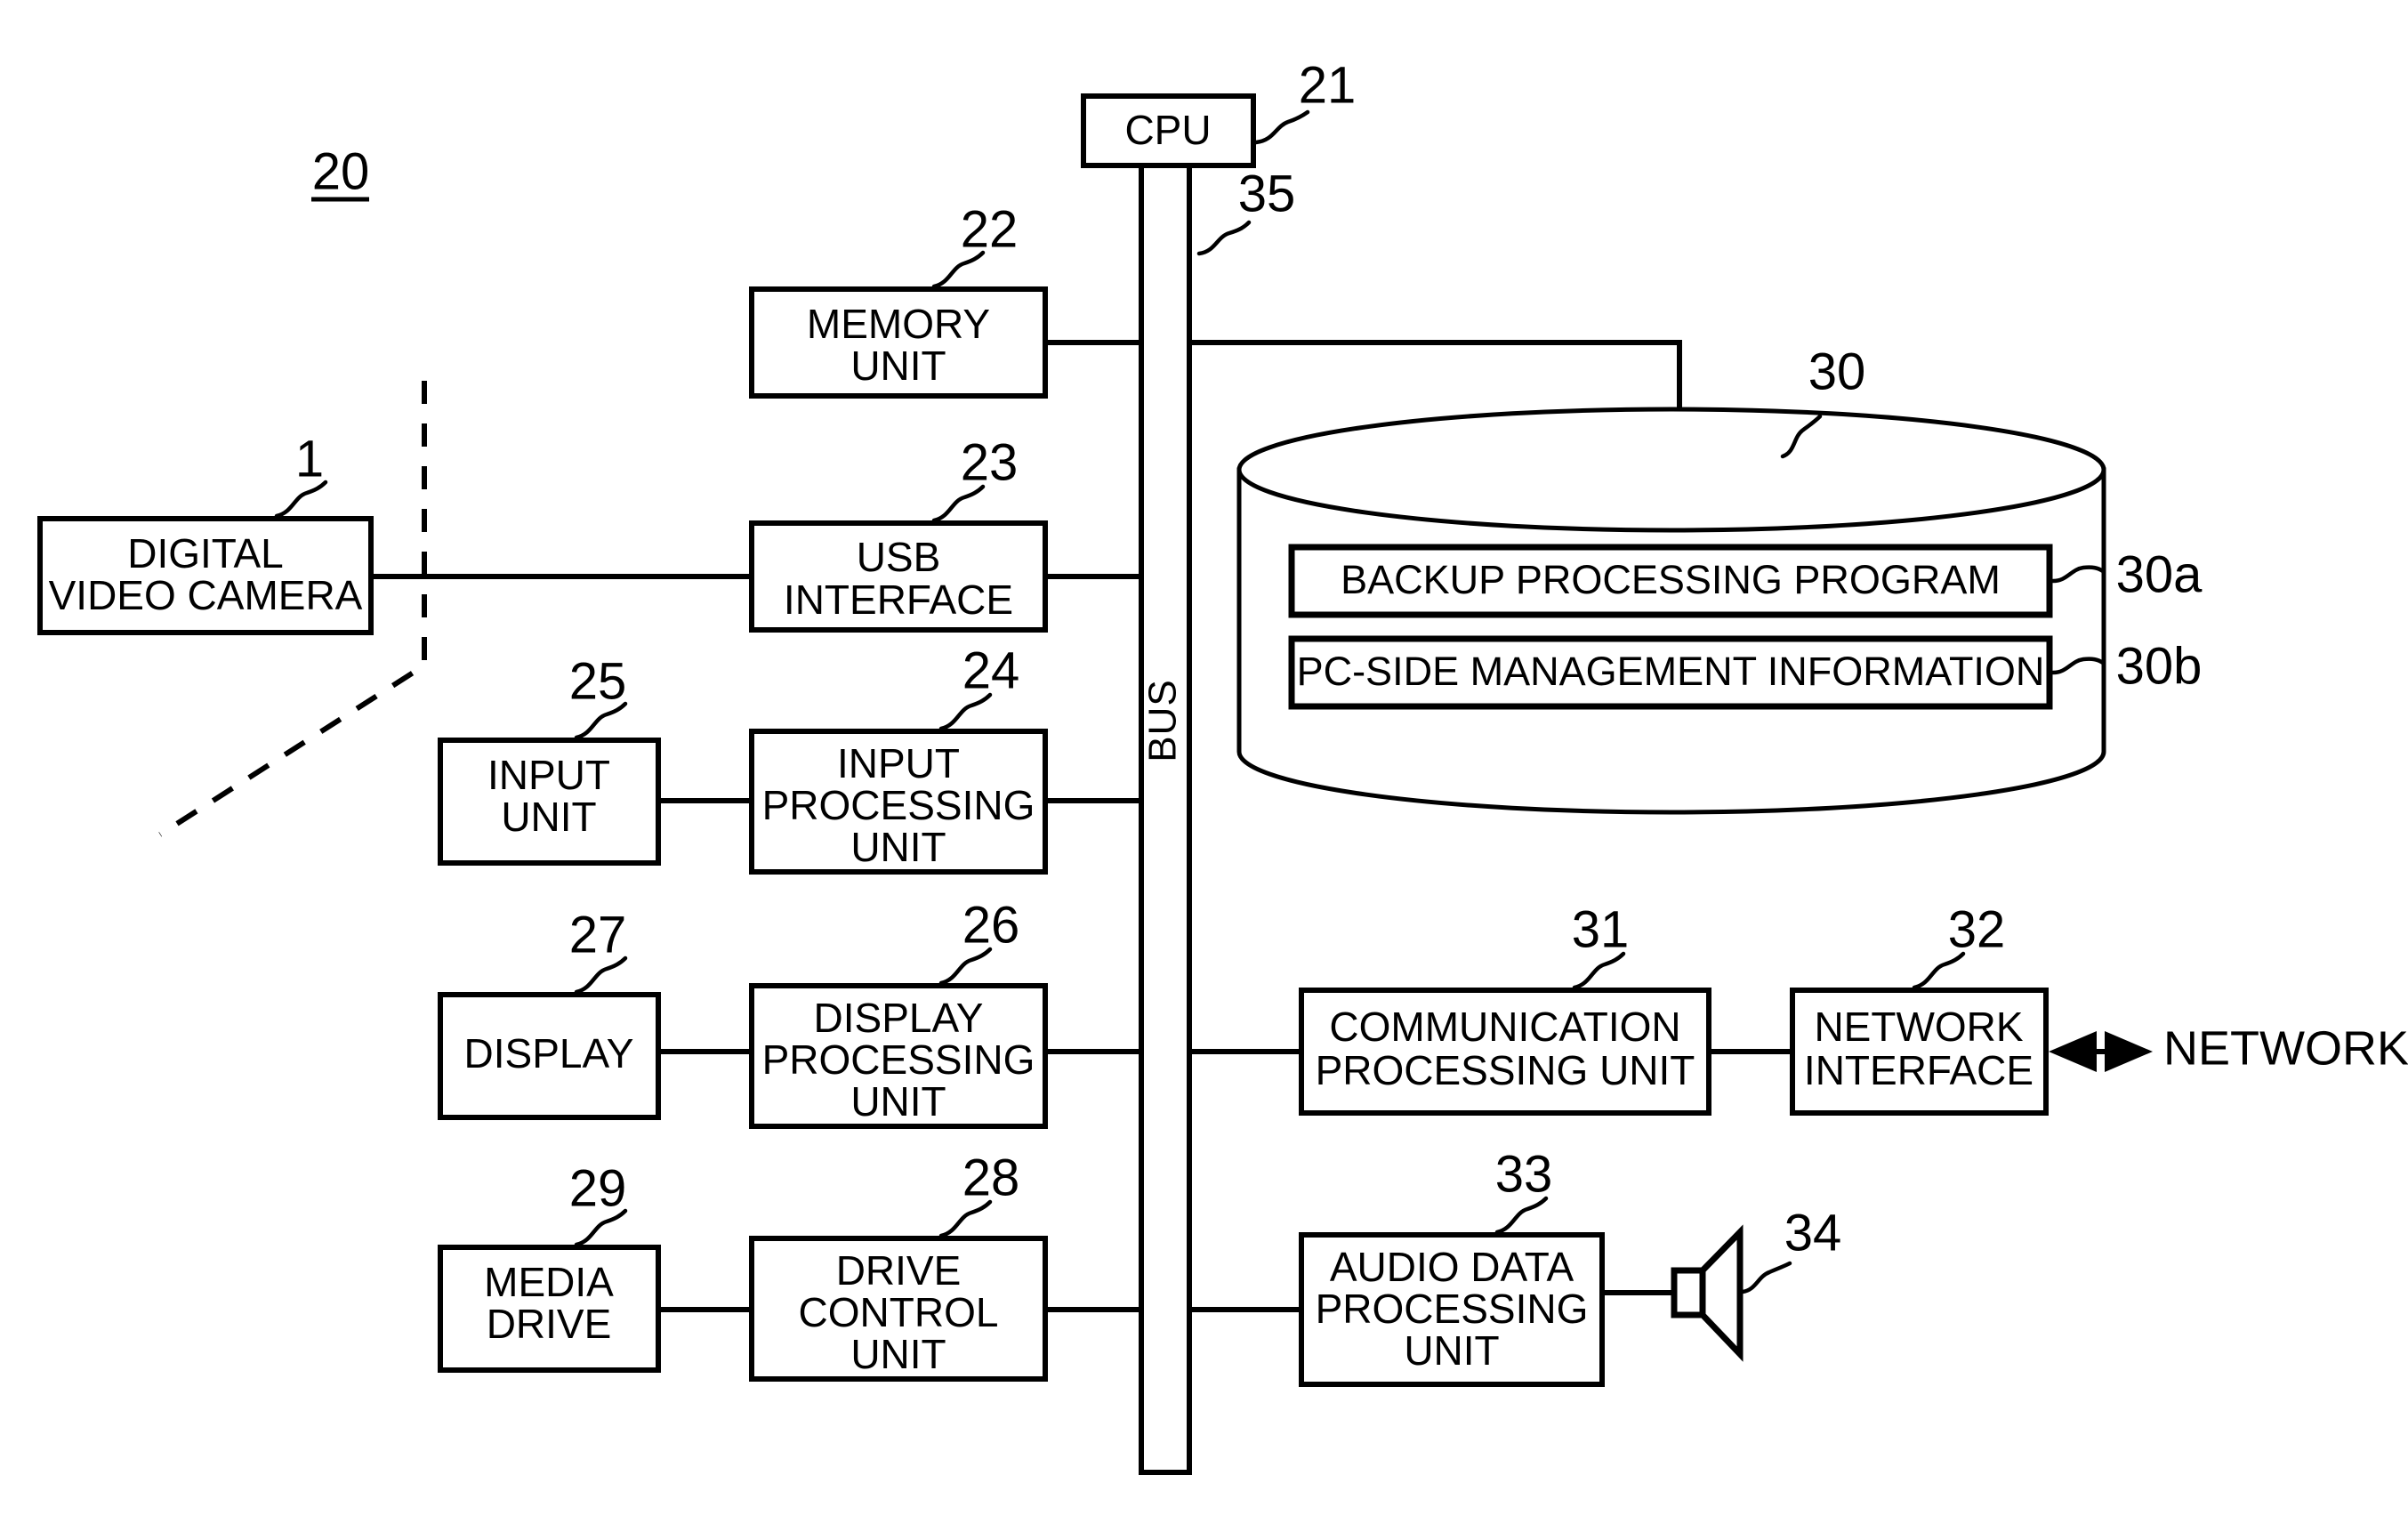 This screenshot has width=2408, height=1532. What do you see at coordinates (549, 1324) in the screenshot?
I see `media-drive-label-line2: DRIVE` at bounding box center [549, 1324].